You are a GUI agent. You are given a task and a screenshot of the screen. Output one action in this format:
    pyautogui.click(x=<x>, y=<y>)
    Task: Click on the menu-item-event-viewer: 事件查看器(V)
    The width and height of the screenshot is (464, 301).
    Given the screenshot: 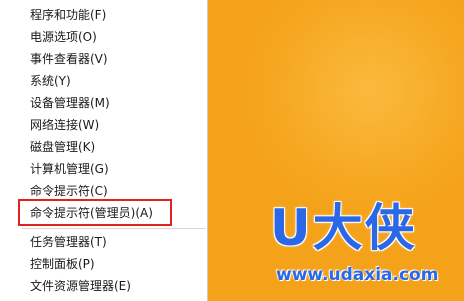 What is the action you would take?
    pyautogui.click(x=103, y=59)
    